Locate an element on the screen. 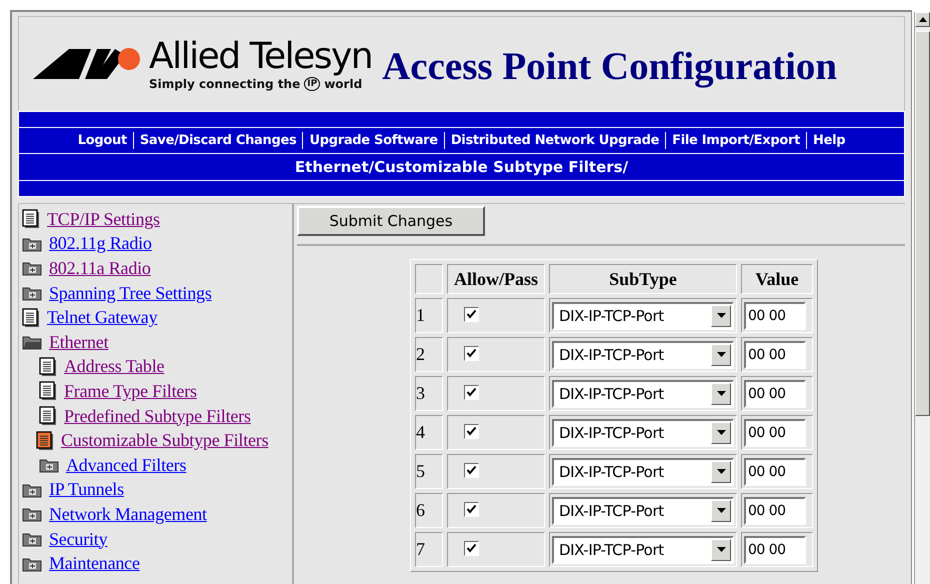  sidebar-link: Maintenance is located at coordinates (94, 563).